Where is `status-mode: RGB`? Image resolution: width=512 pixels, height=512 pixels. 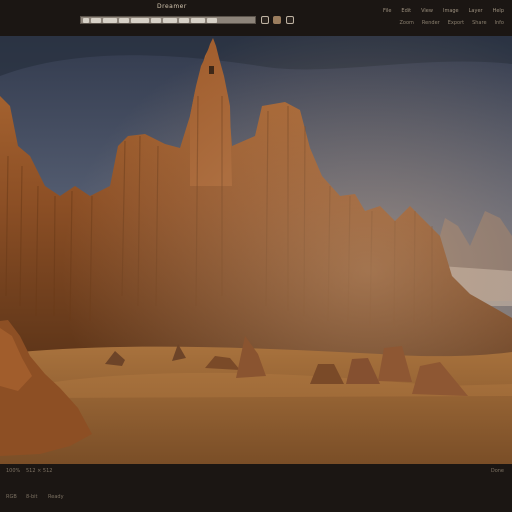 status-mode: RGB is located at coordinates (11, 497).